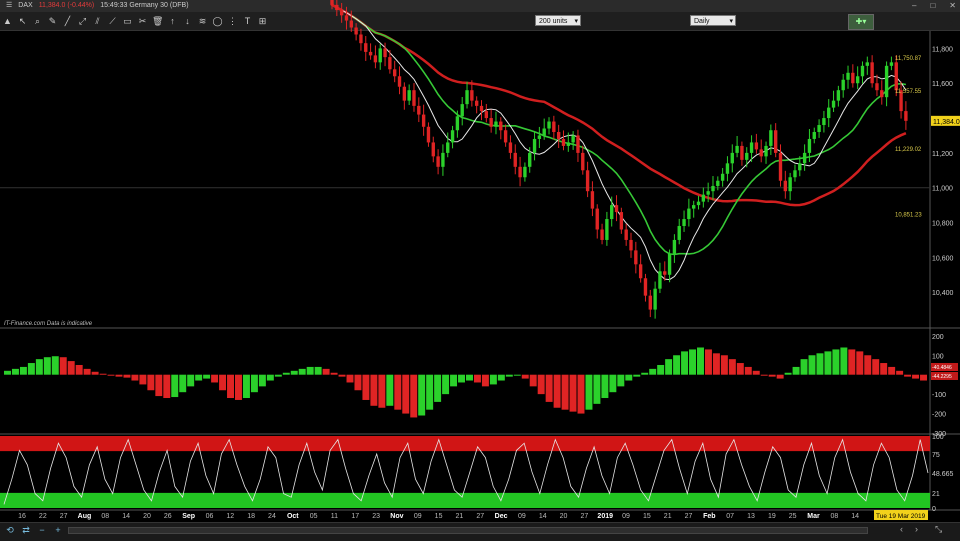 The height and width of the screenshot is (541, 960). I want to click on x-axis-label: Dec, so click(501, 516).